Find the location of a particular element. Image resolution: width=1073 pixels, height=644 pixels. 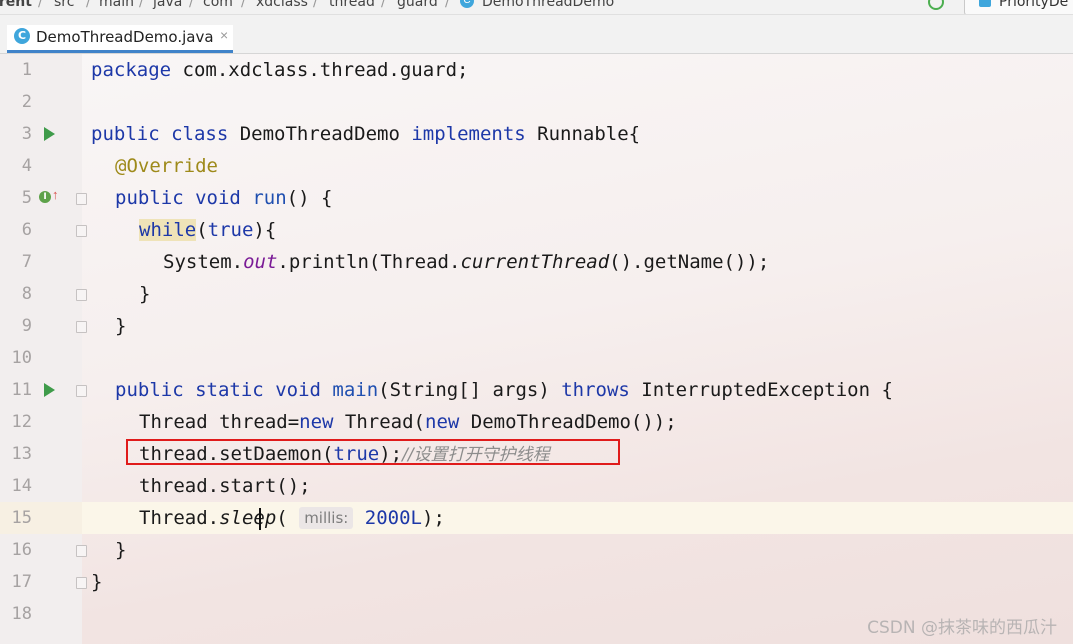

code-text: ){ is located at coordinates (265, 230).